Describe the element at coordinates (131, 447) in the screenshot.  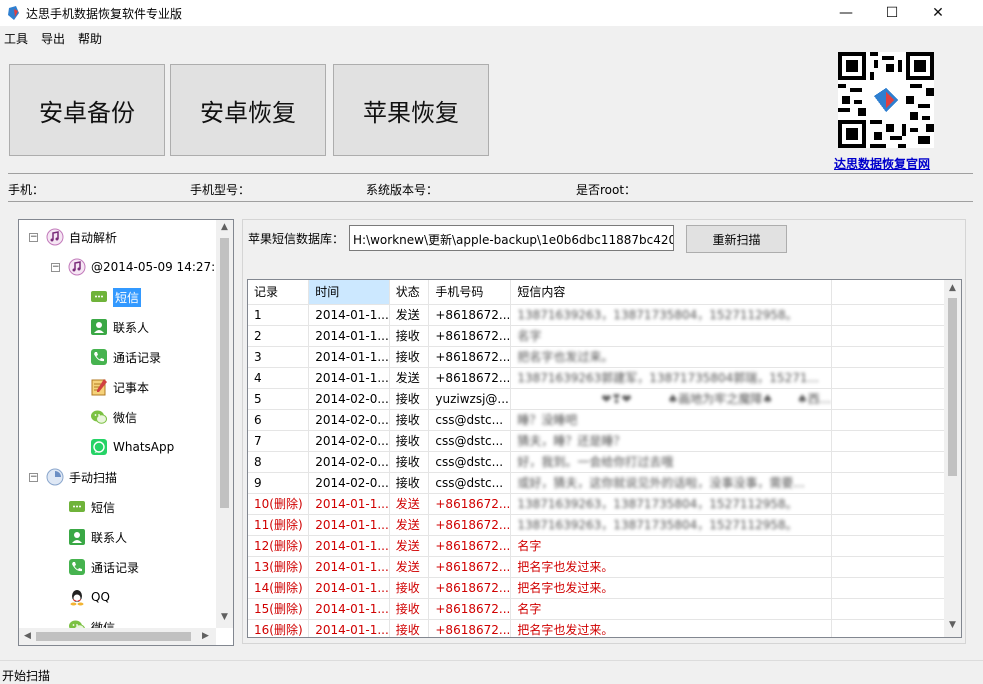
I see `tree-item-whatsapp: WhatsApp` at that location.